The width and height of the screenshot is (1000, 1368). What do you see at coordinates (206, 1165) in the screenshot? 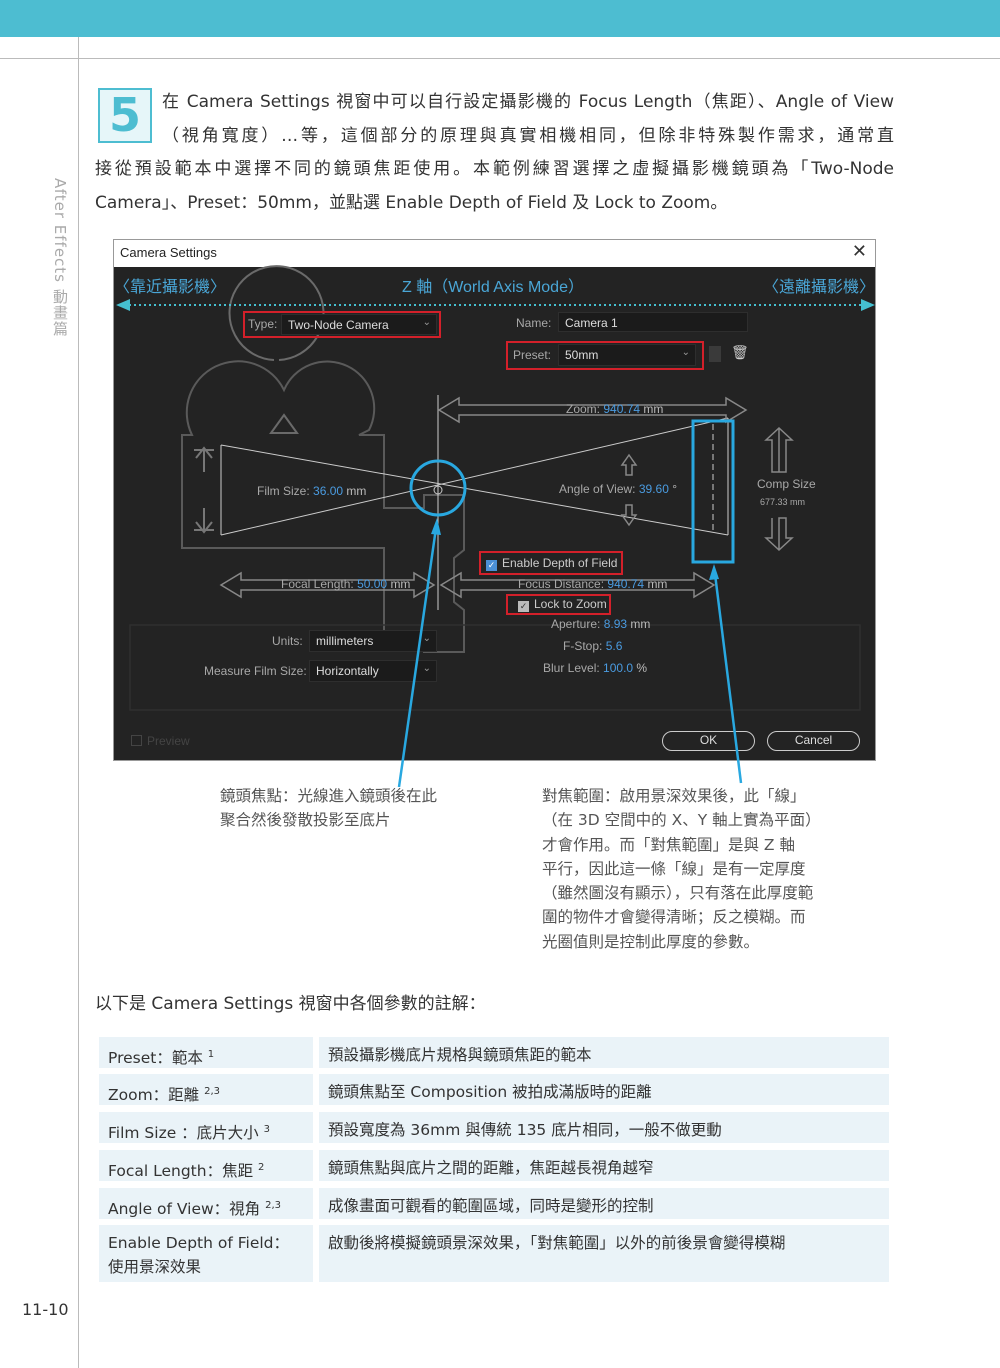
I see `table-term: Focal Length：焦距 2` at bounding box center [206, 1165].